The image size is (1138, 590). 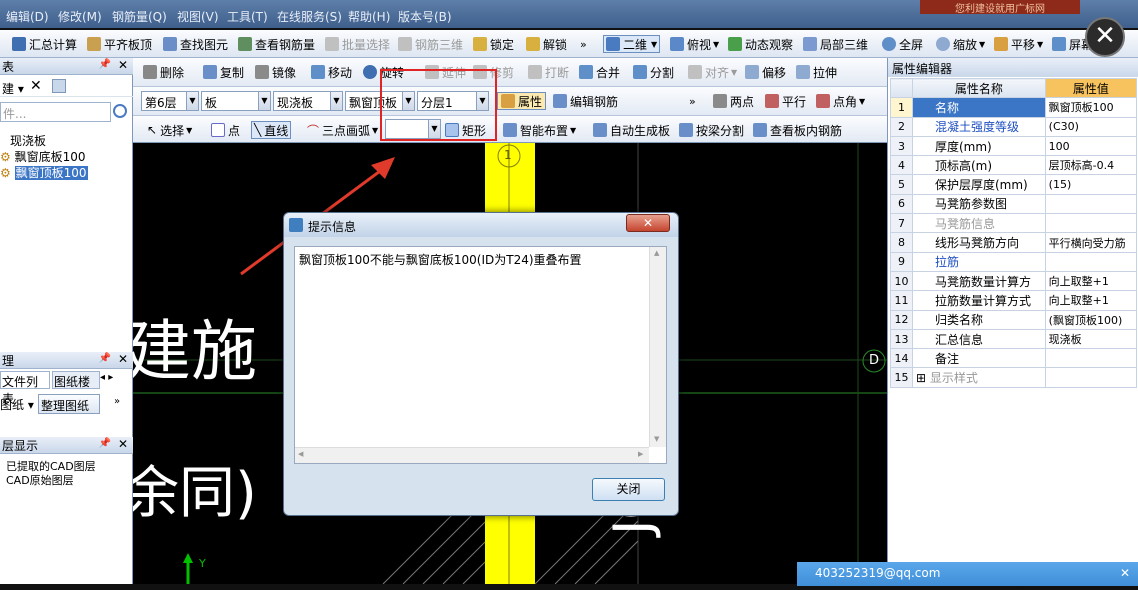 What do you see at coordinates (546, 44) in the screenshot?
I see `unlock-button: 解锁` at bounding box center [546, 44].